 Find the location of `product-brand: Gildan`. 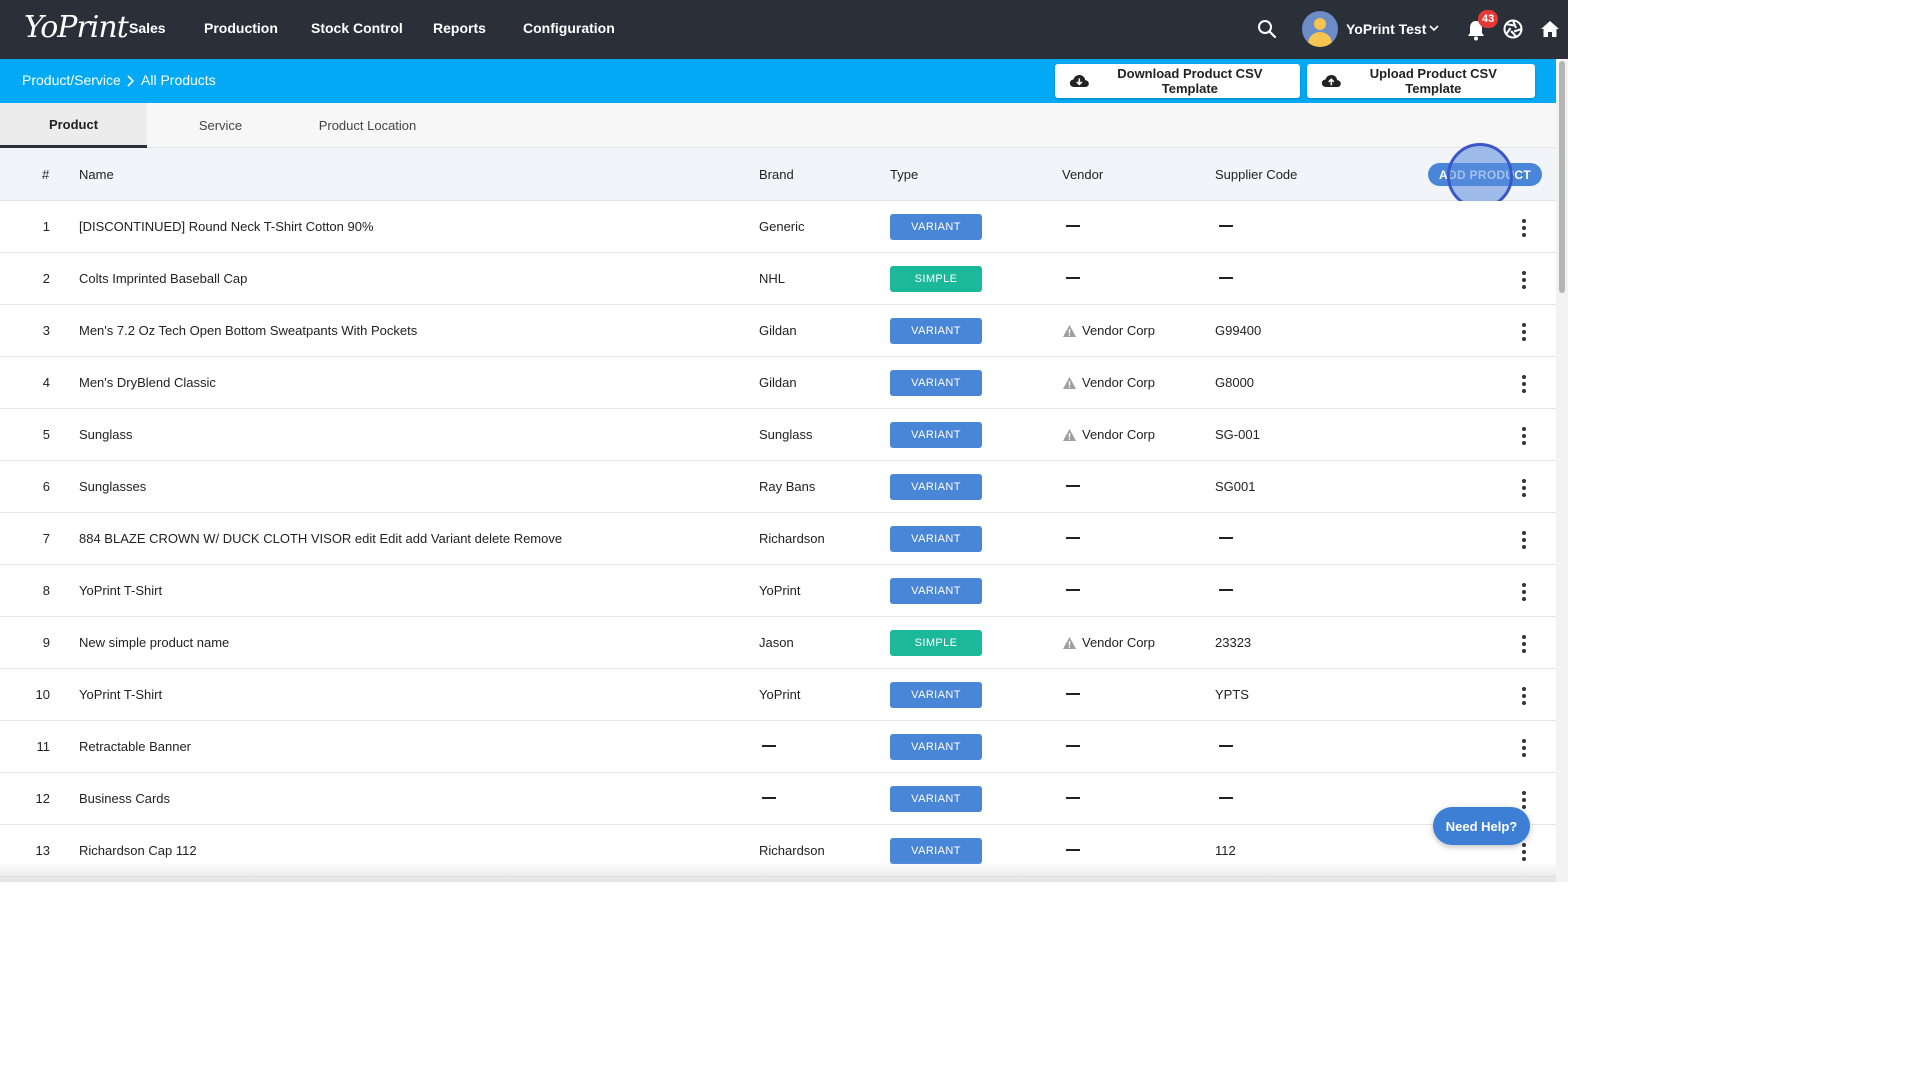

product-brand: Gildan is located at coordinates (778, 330).